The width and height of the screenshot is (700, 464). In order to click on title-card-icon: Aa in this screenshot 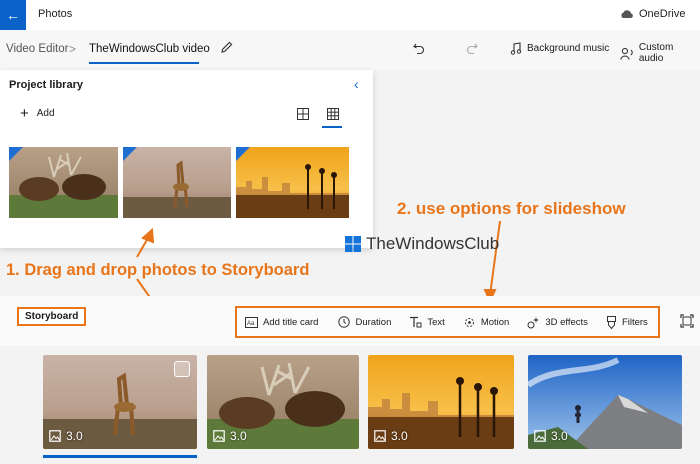, I will do `click(251, 322)`.